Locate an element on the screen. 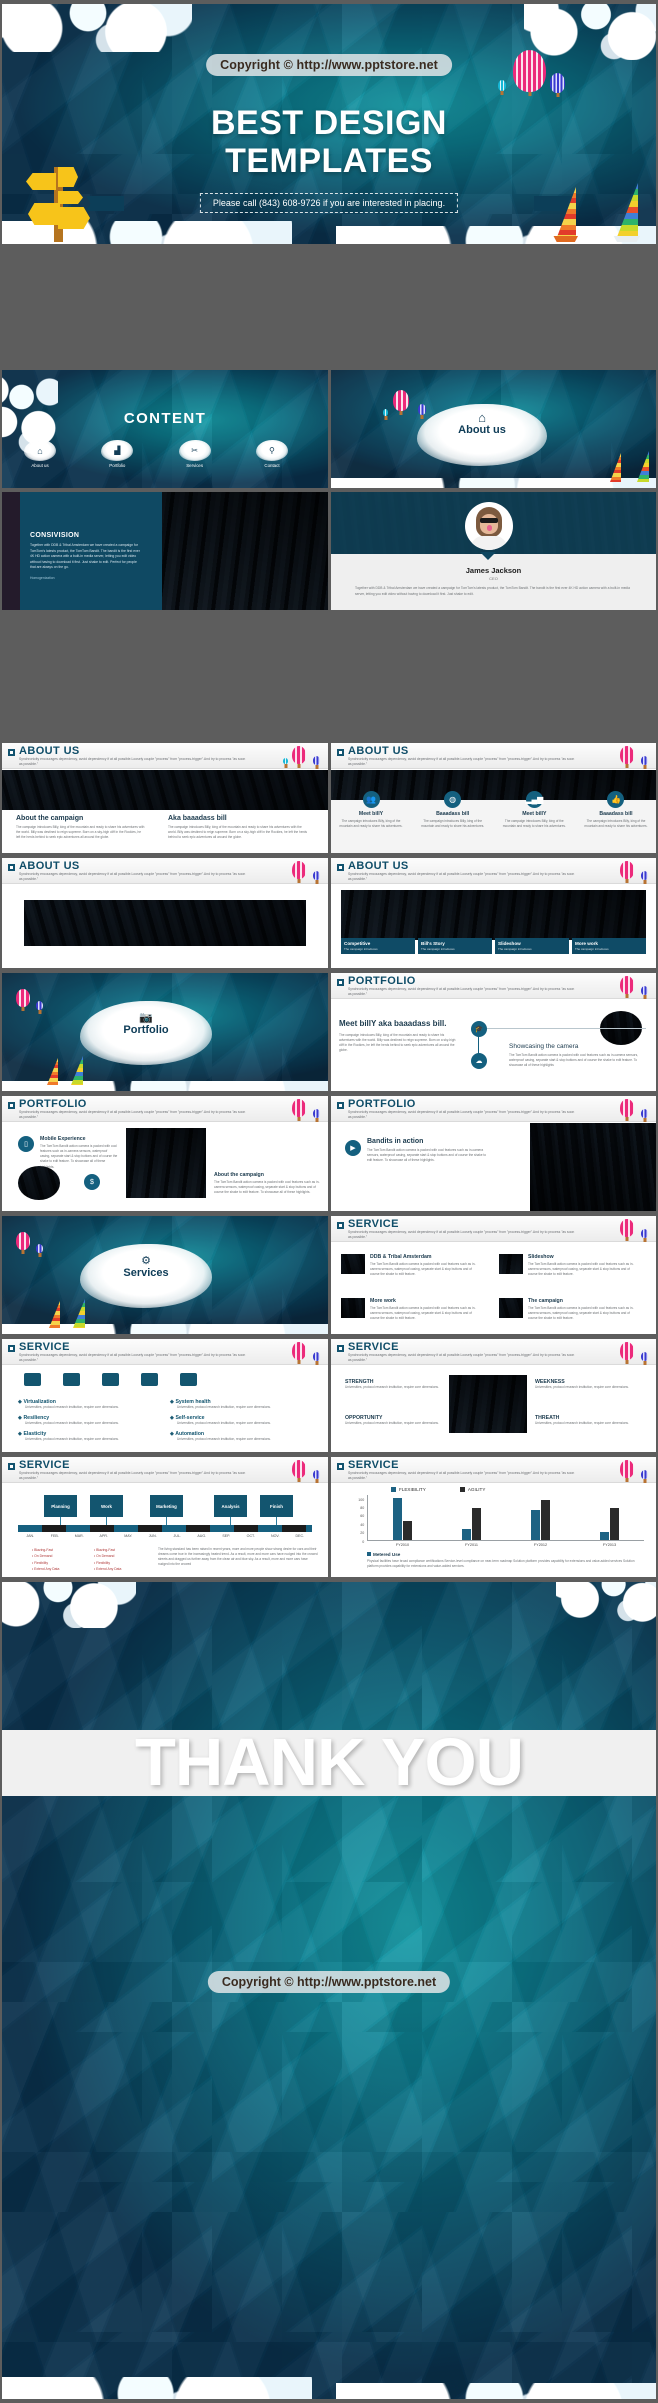 This screenshot has height=2403, width=658. timeline-milestone: Work is located at coordinates (106, 1506).